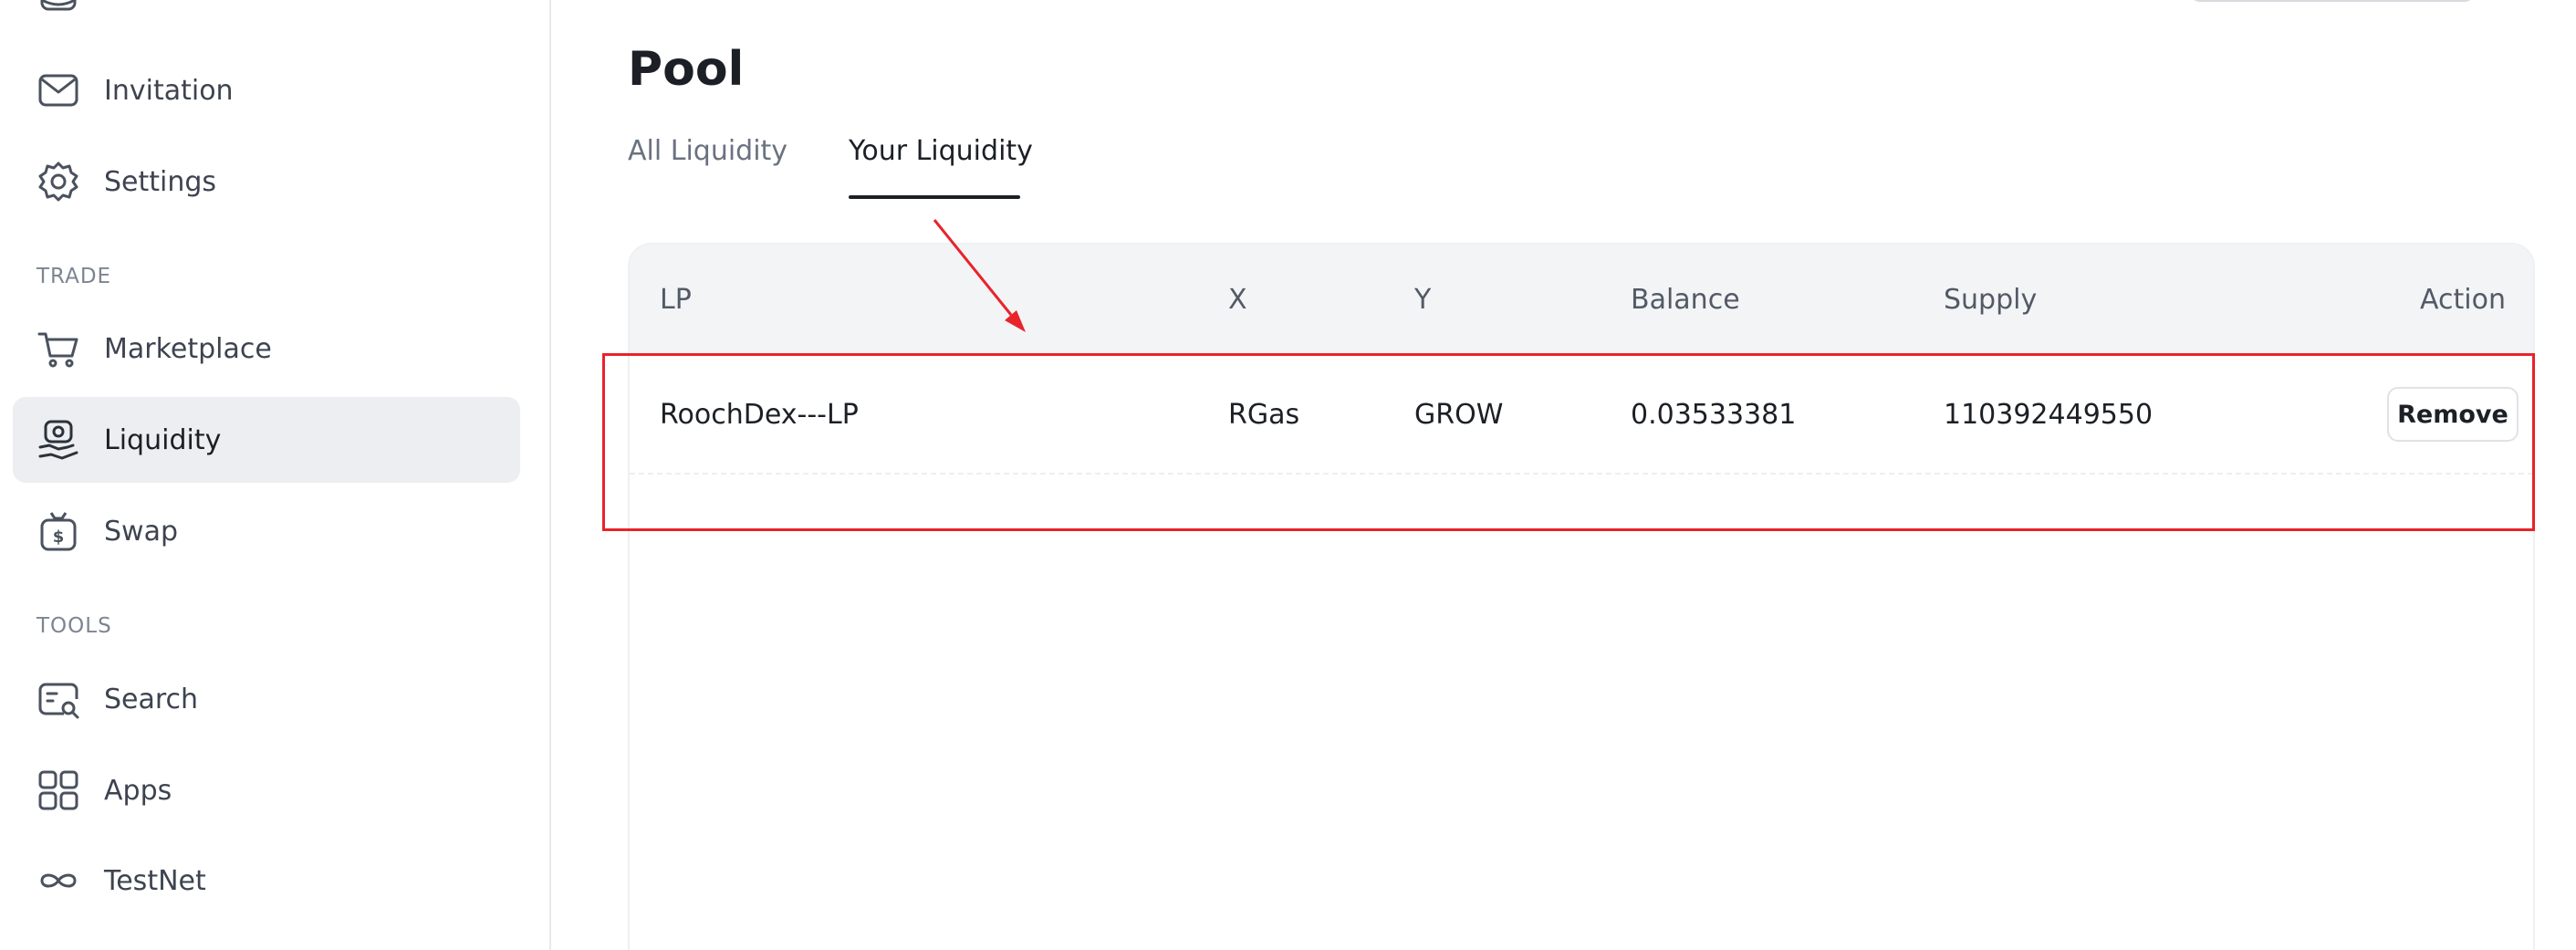 The image size is (2576, 950). I want to click on annotation-arrow, so click(979, 275).